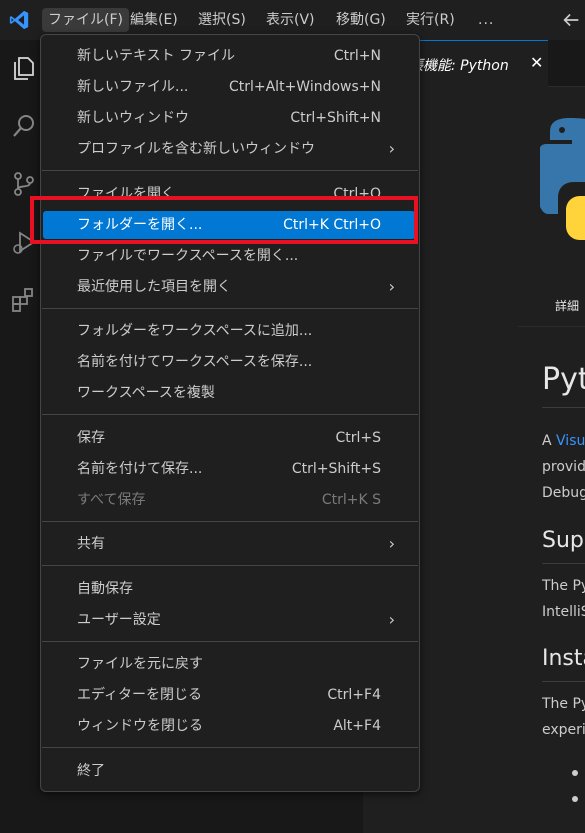 The width and height of the screenshot is (585, 833). I want to click on menu-item-share: 共有 ›, so click(229, 544).